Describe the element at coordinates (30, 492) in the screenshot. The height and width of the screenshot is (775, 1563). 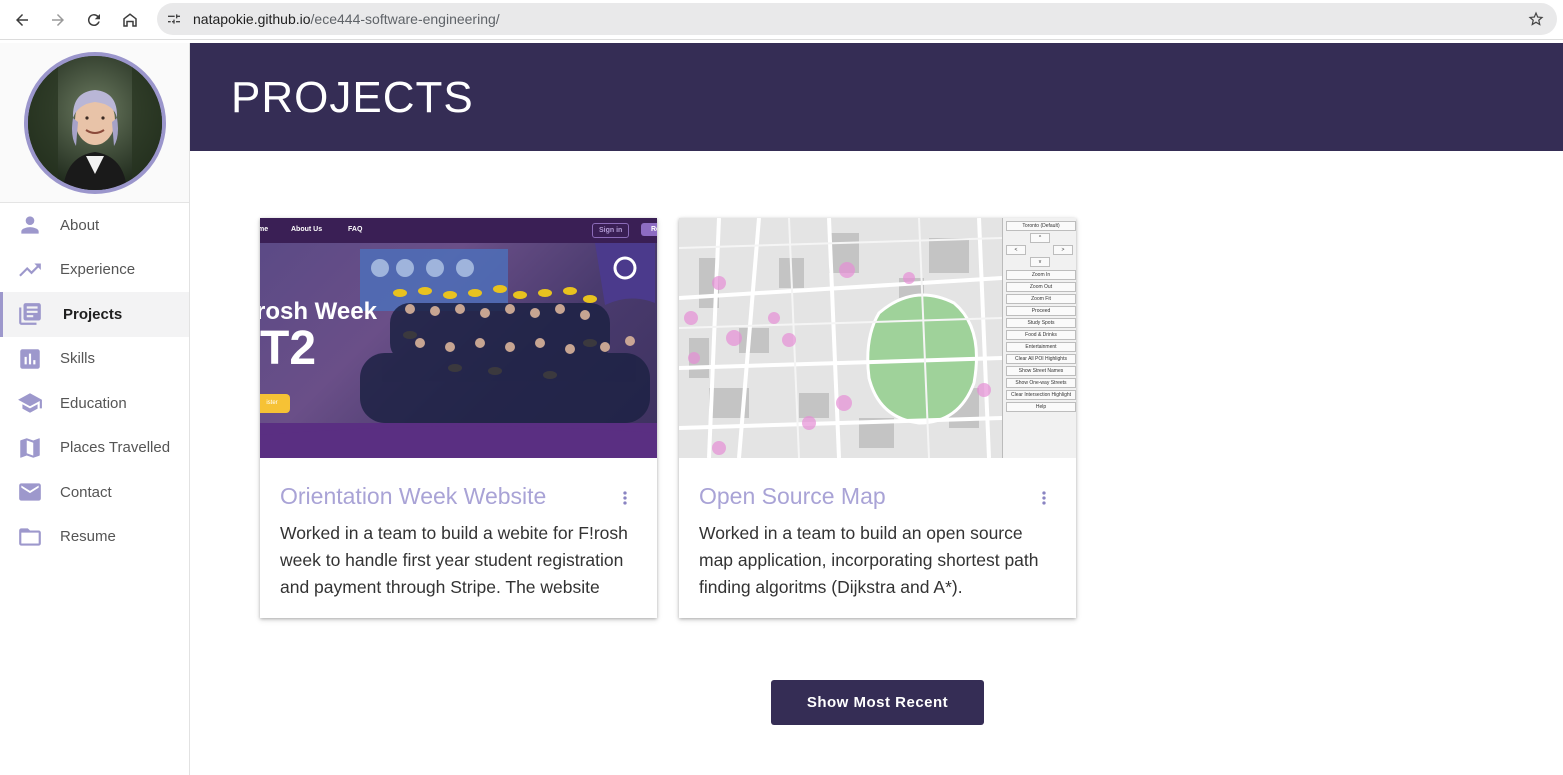
I see `mail-icon` at that location.